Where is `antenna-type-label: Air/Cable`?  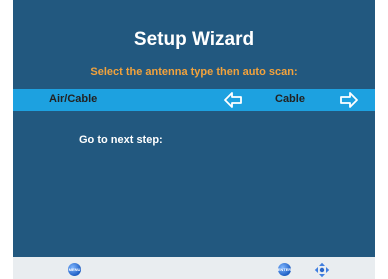 antenna-type-label: Air/Cable is located at coordinates (73, 99).